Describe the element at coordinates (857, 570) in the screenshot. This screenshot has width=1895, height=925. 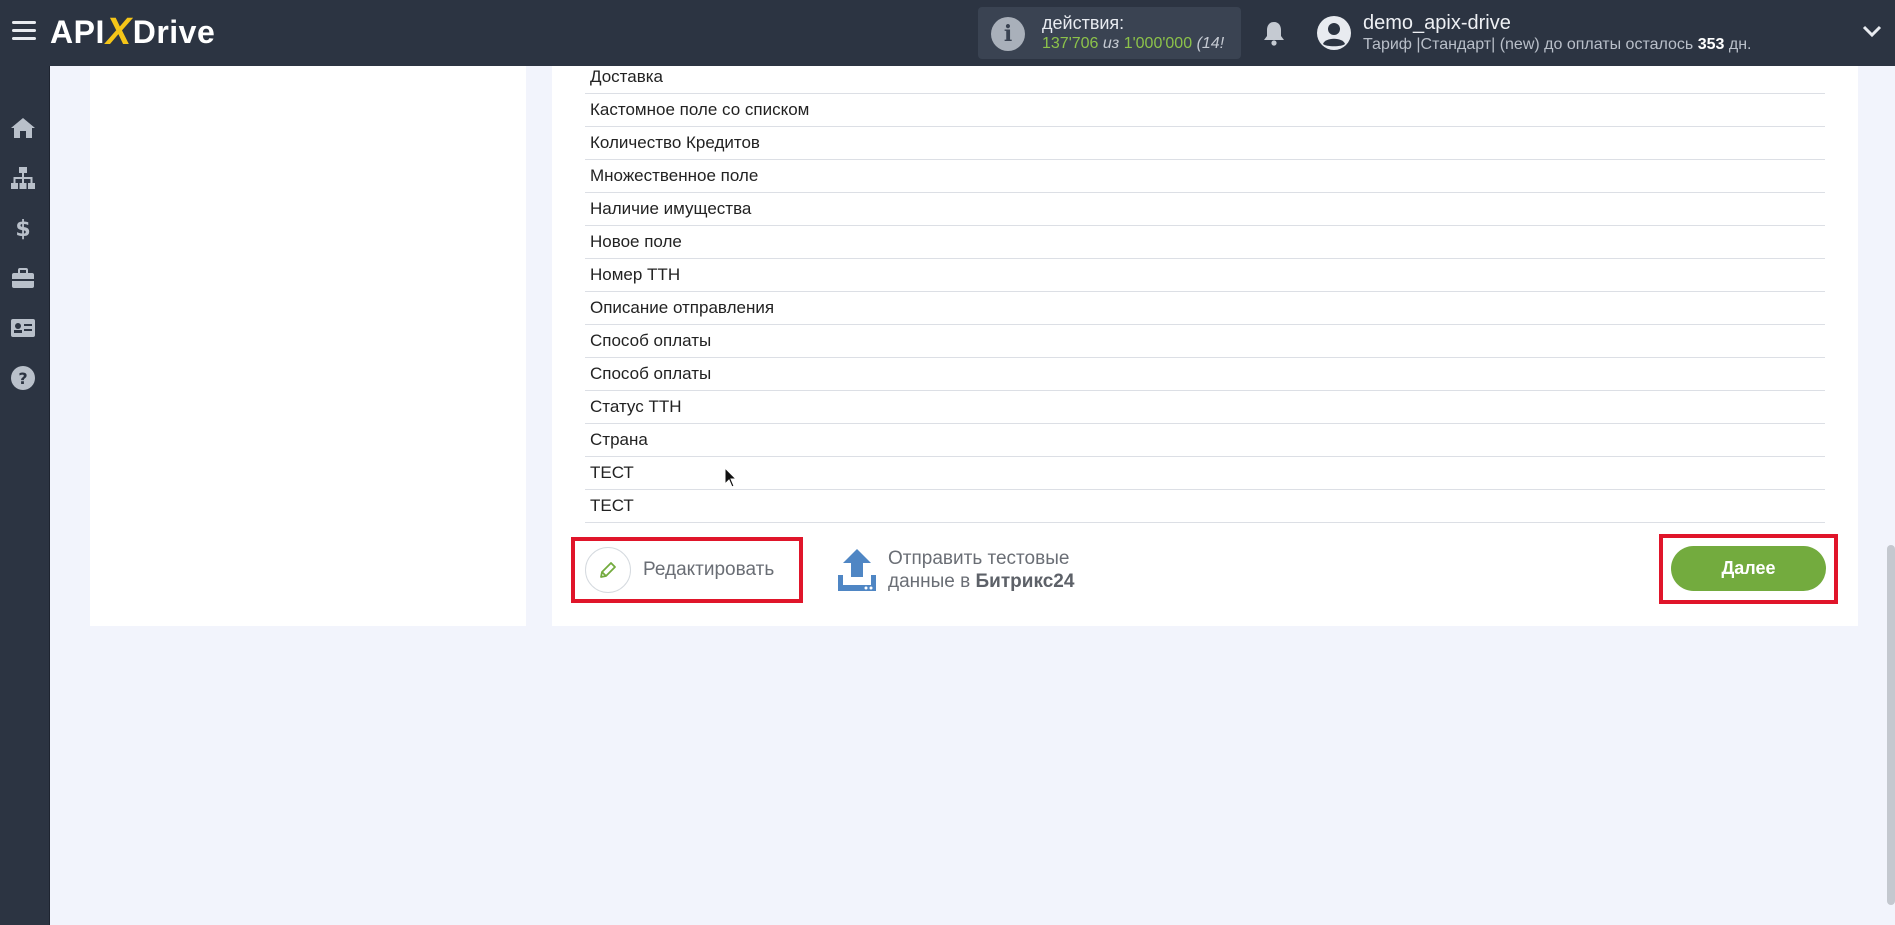
I see `upload-icon` at that location.